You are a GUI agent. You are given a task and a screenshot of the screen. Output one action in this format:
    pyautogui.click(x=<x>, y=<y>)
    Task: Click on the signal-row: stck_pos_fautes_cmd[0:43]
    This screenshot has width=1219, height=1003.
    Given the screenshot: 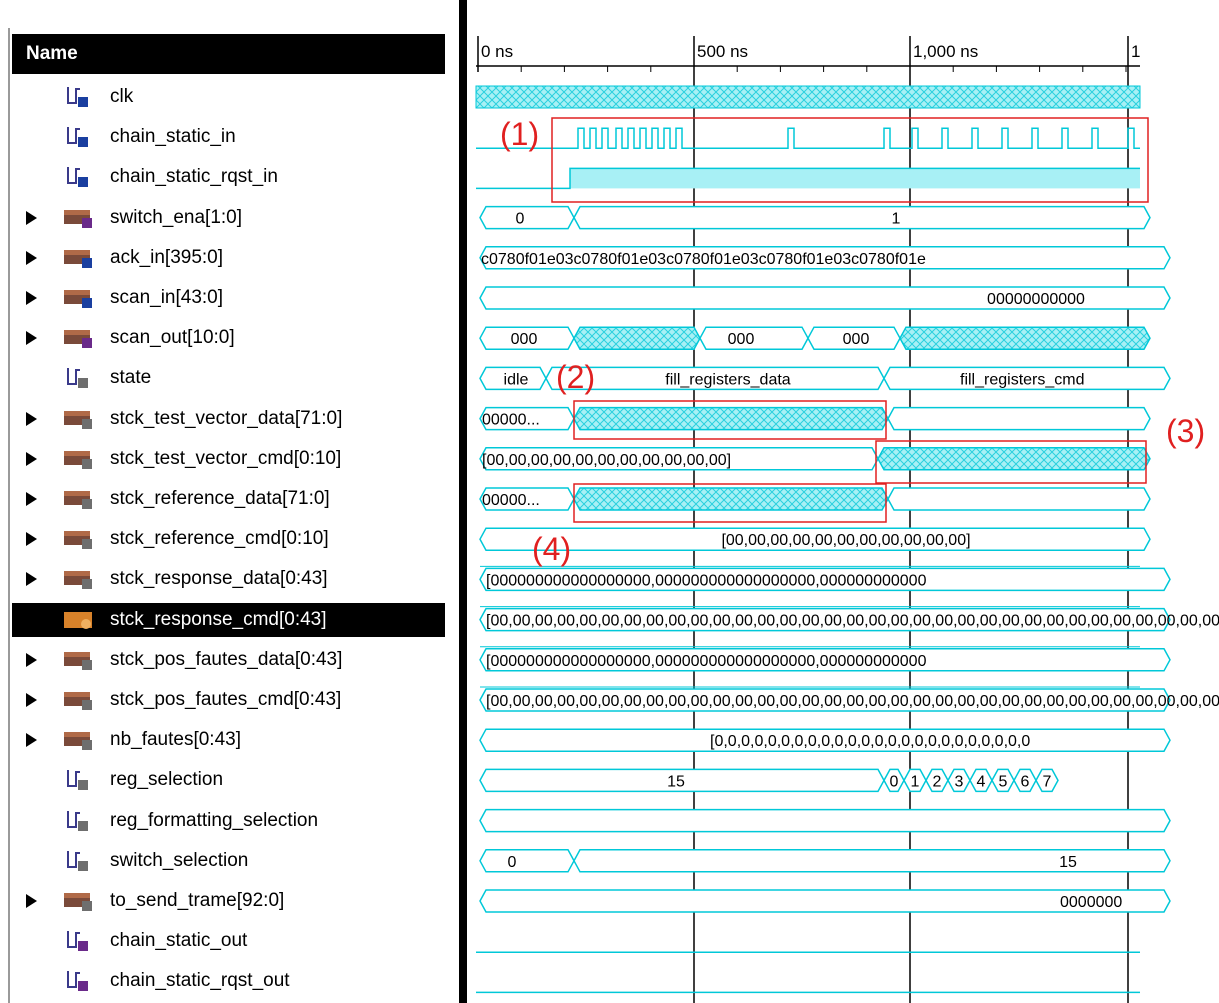 What is the action you would take?
    pyautogui.click(x=228, y=700)
    